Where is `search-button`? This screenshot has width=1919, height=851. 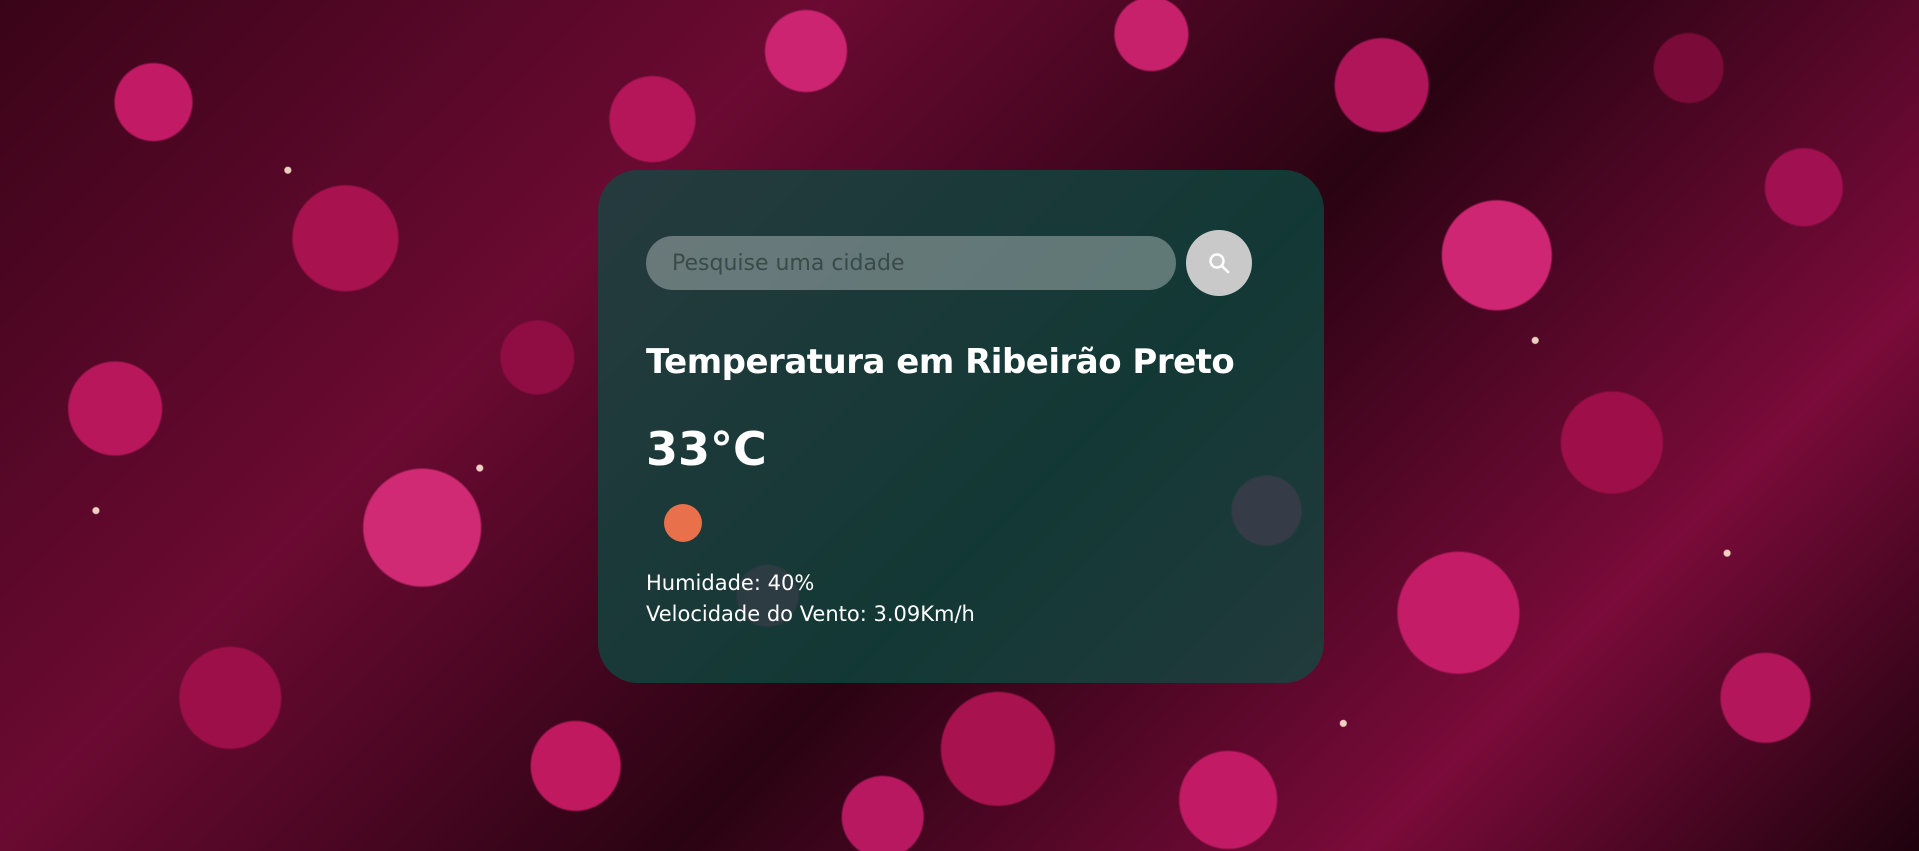 search-button is located at coordinates (1219, 263).